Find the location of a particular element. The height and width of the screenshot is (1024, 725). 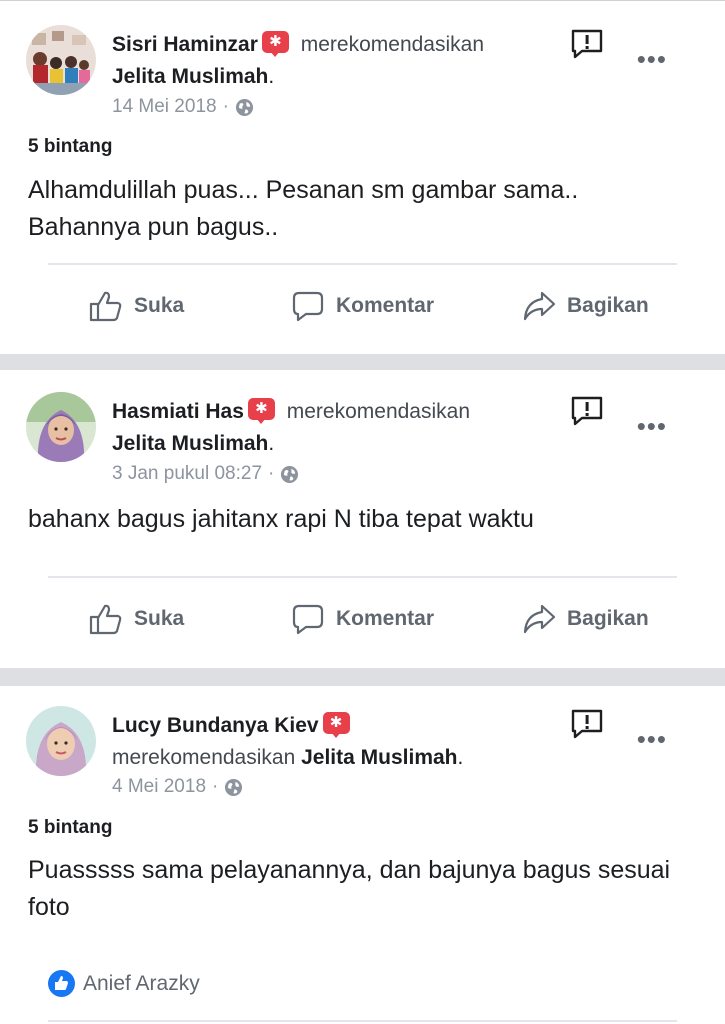

post-meta: 3 Jan pukul 08:27 · is located at coordinates (205, 474).